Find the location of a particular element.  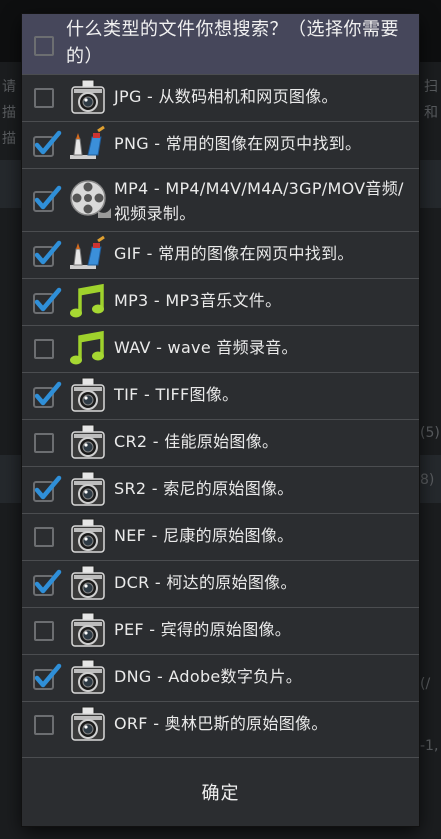

file-type-row: ORF - 奥林巴斯的原始图像。 is located at coordinates (220, 724).